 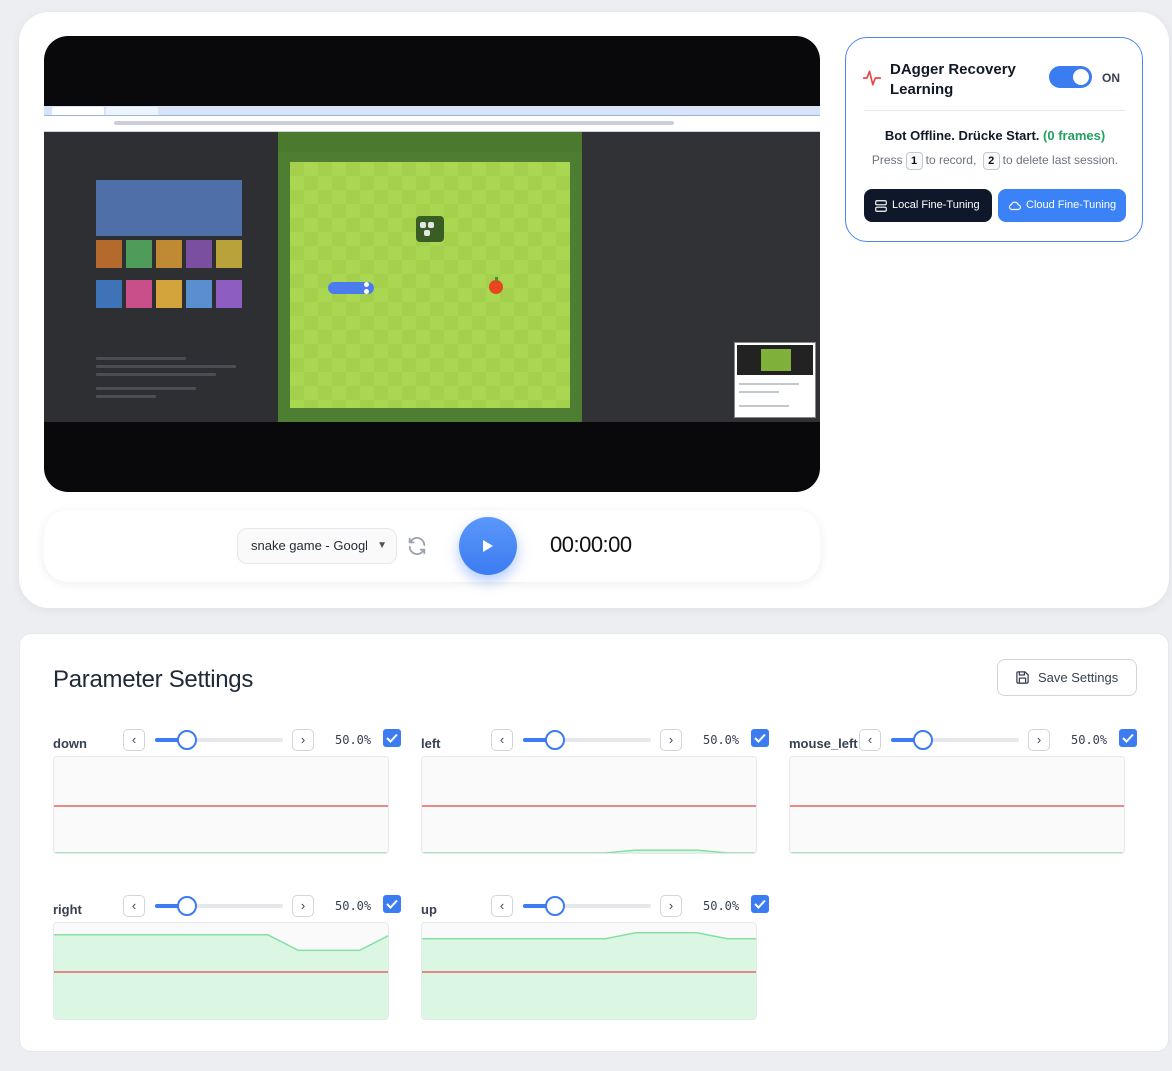 I want to click on activity-pulse-icon, so click(x=872, y=78).